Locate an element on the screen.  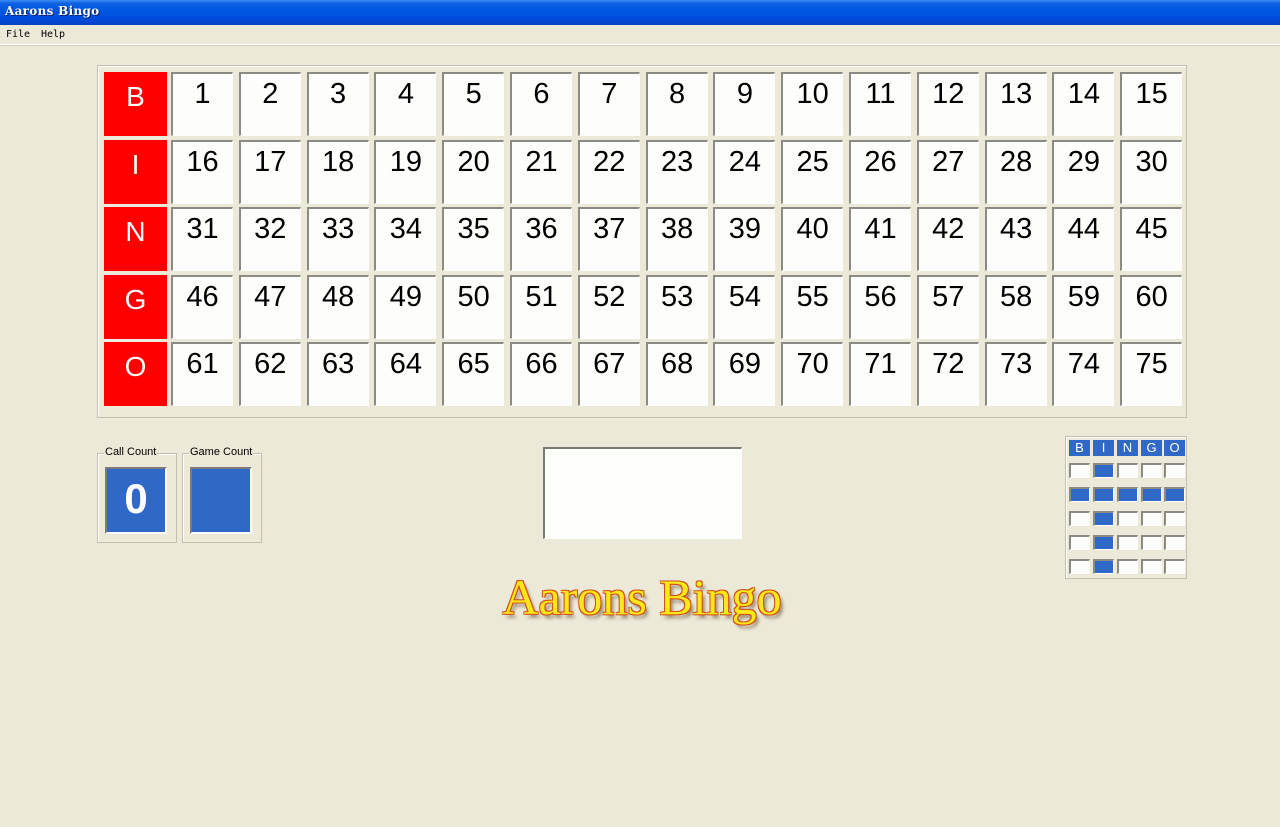
number-cell-50: 50 is located at coordinates (473, 306).